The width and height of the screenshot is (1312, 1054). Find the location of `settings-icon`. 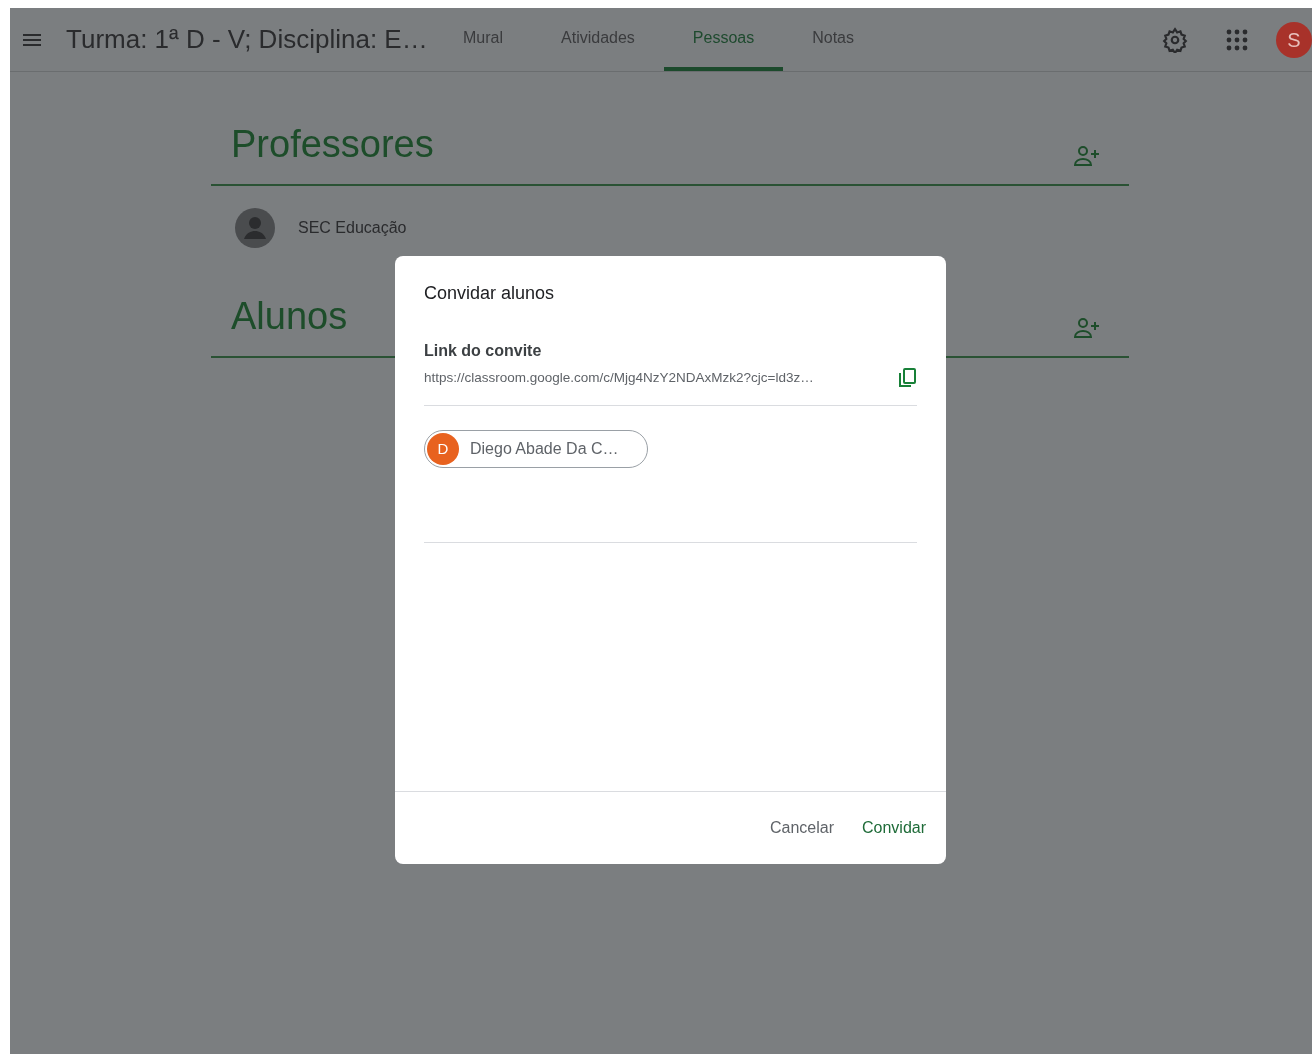

settings-icon is located at coordinates (1175, 39).